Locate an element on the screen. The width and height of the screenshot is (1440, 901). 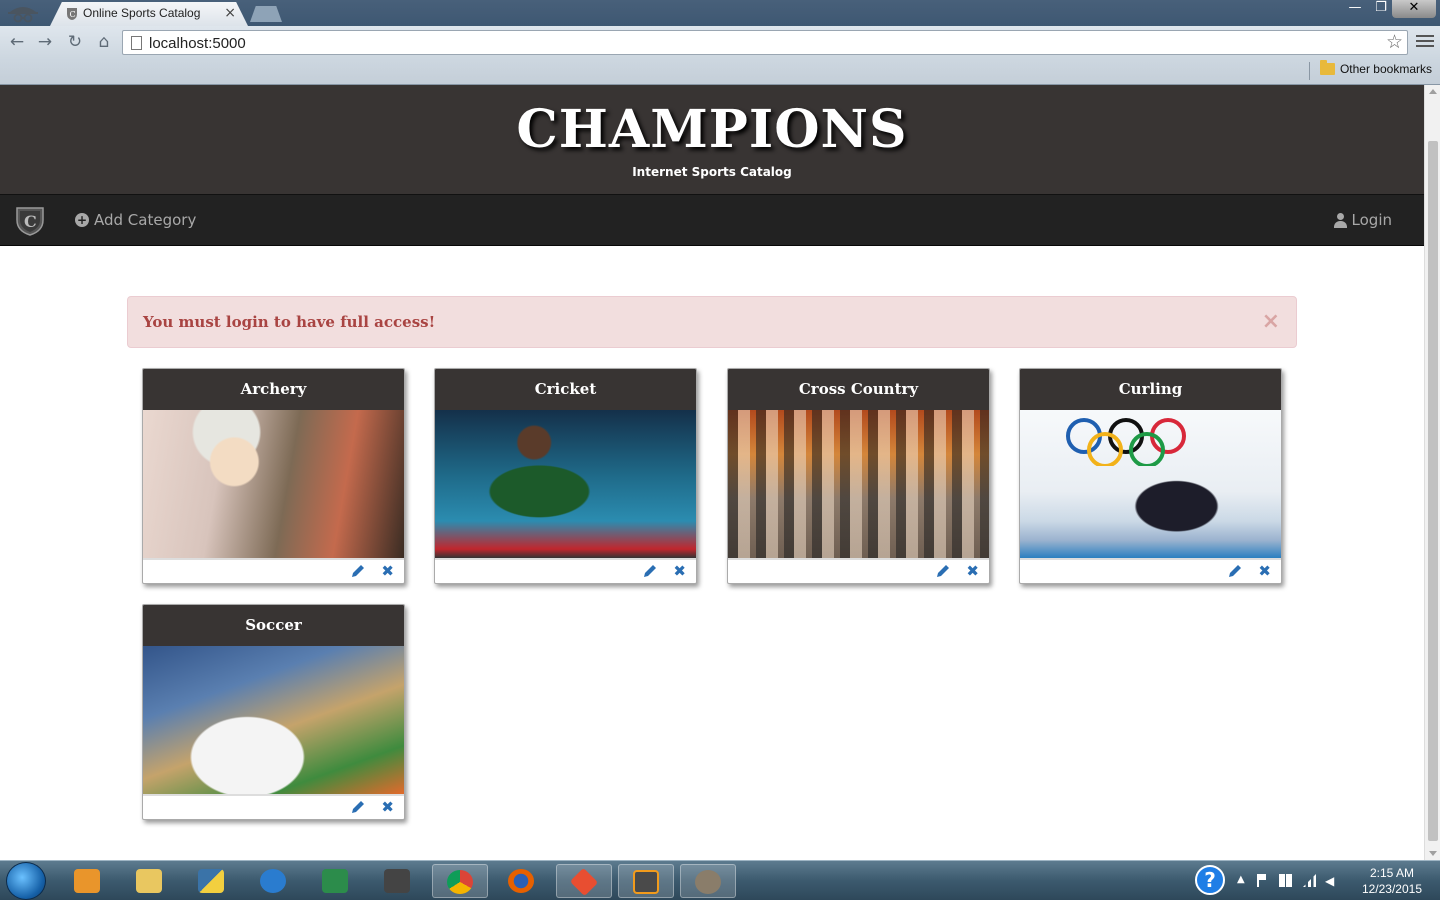
page-scrollbar is located at coordinates (1432, 472).